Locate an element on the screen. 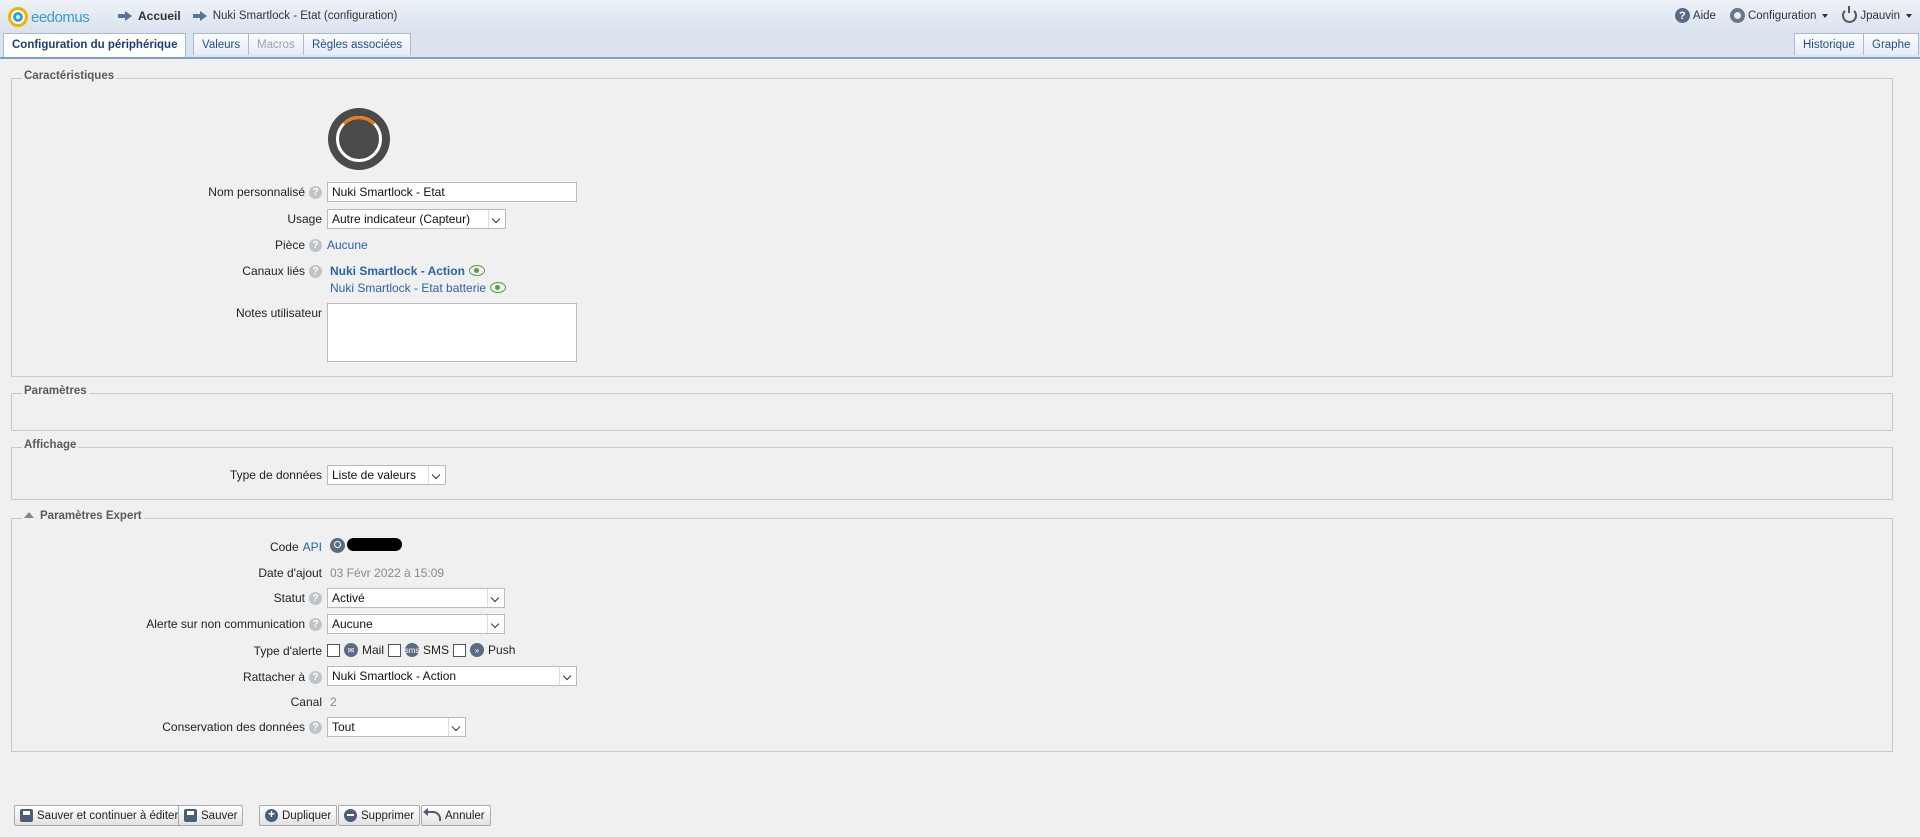 The image size is (1920, 837). notes-textarea is located at coordinates (452, 332).